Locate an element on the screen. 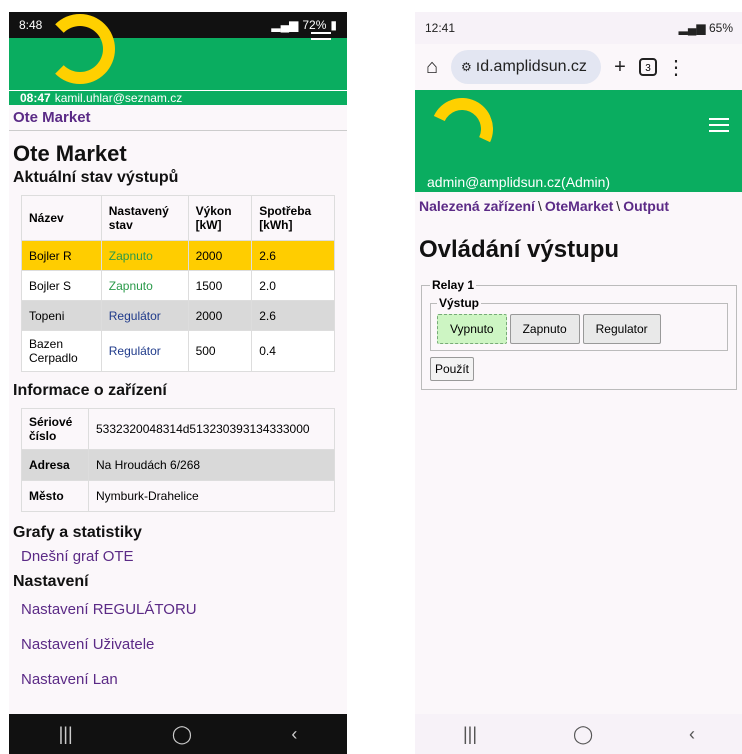 The height and width of the screenshot is (754, 742). link-today-chart: Dnešní graf OTE is located at coordinates (184, 556).